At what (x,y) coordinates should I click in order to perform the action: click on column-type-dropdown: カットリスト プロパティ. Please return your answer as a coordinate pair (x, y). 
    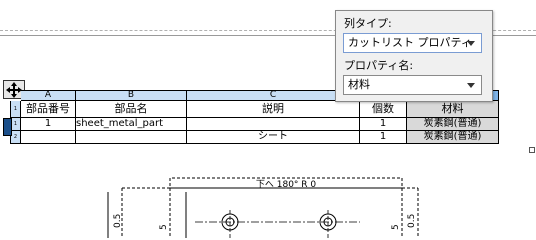
    Looking at the image, I should click on (412, 43).